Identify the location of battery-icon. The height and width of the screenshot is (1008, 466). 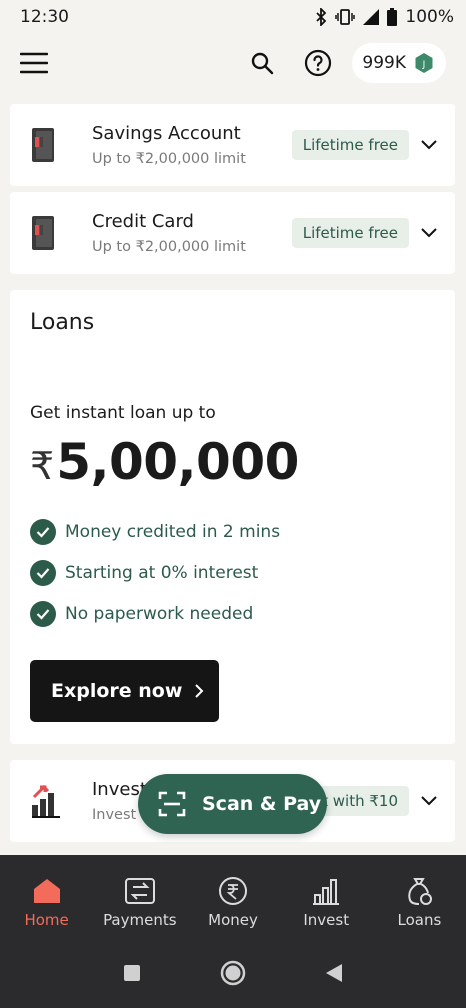
(392, 17).